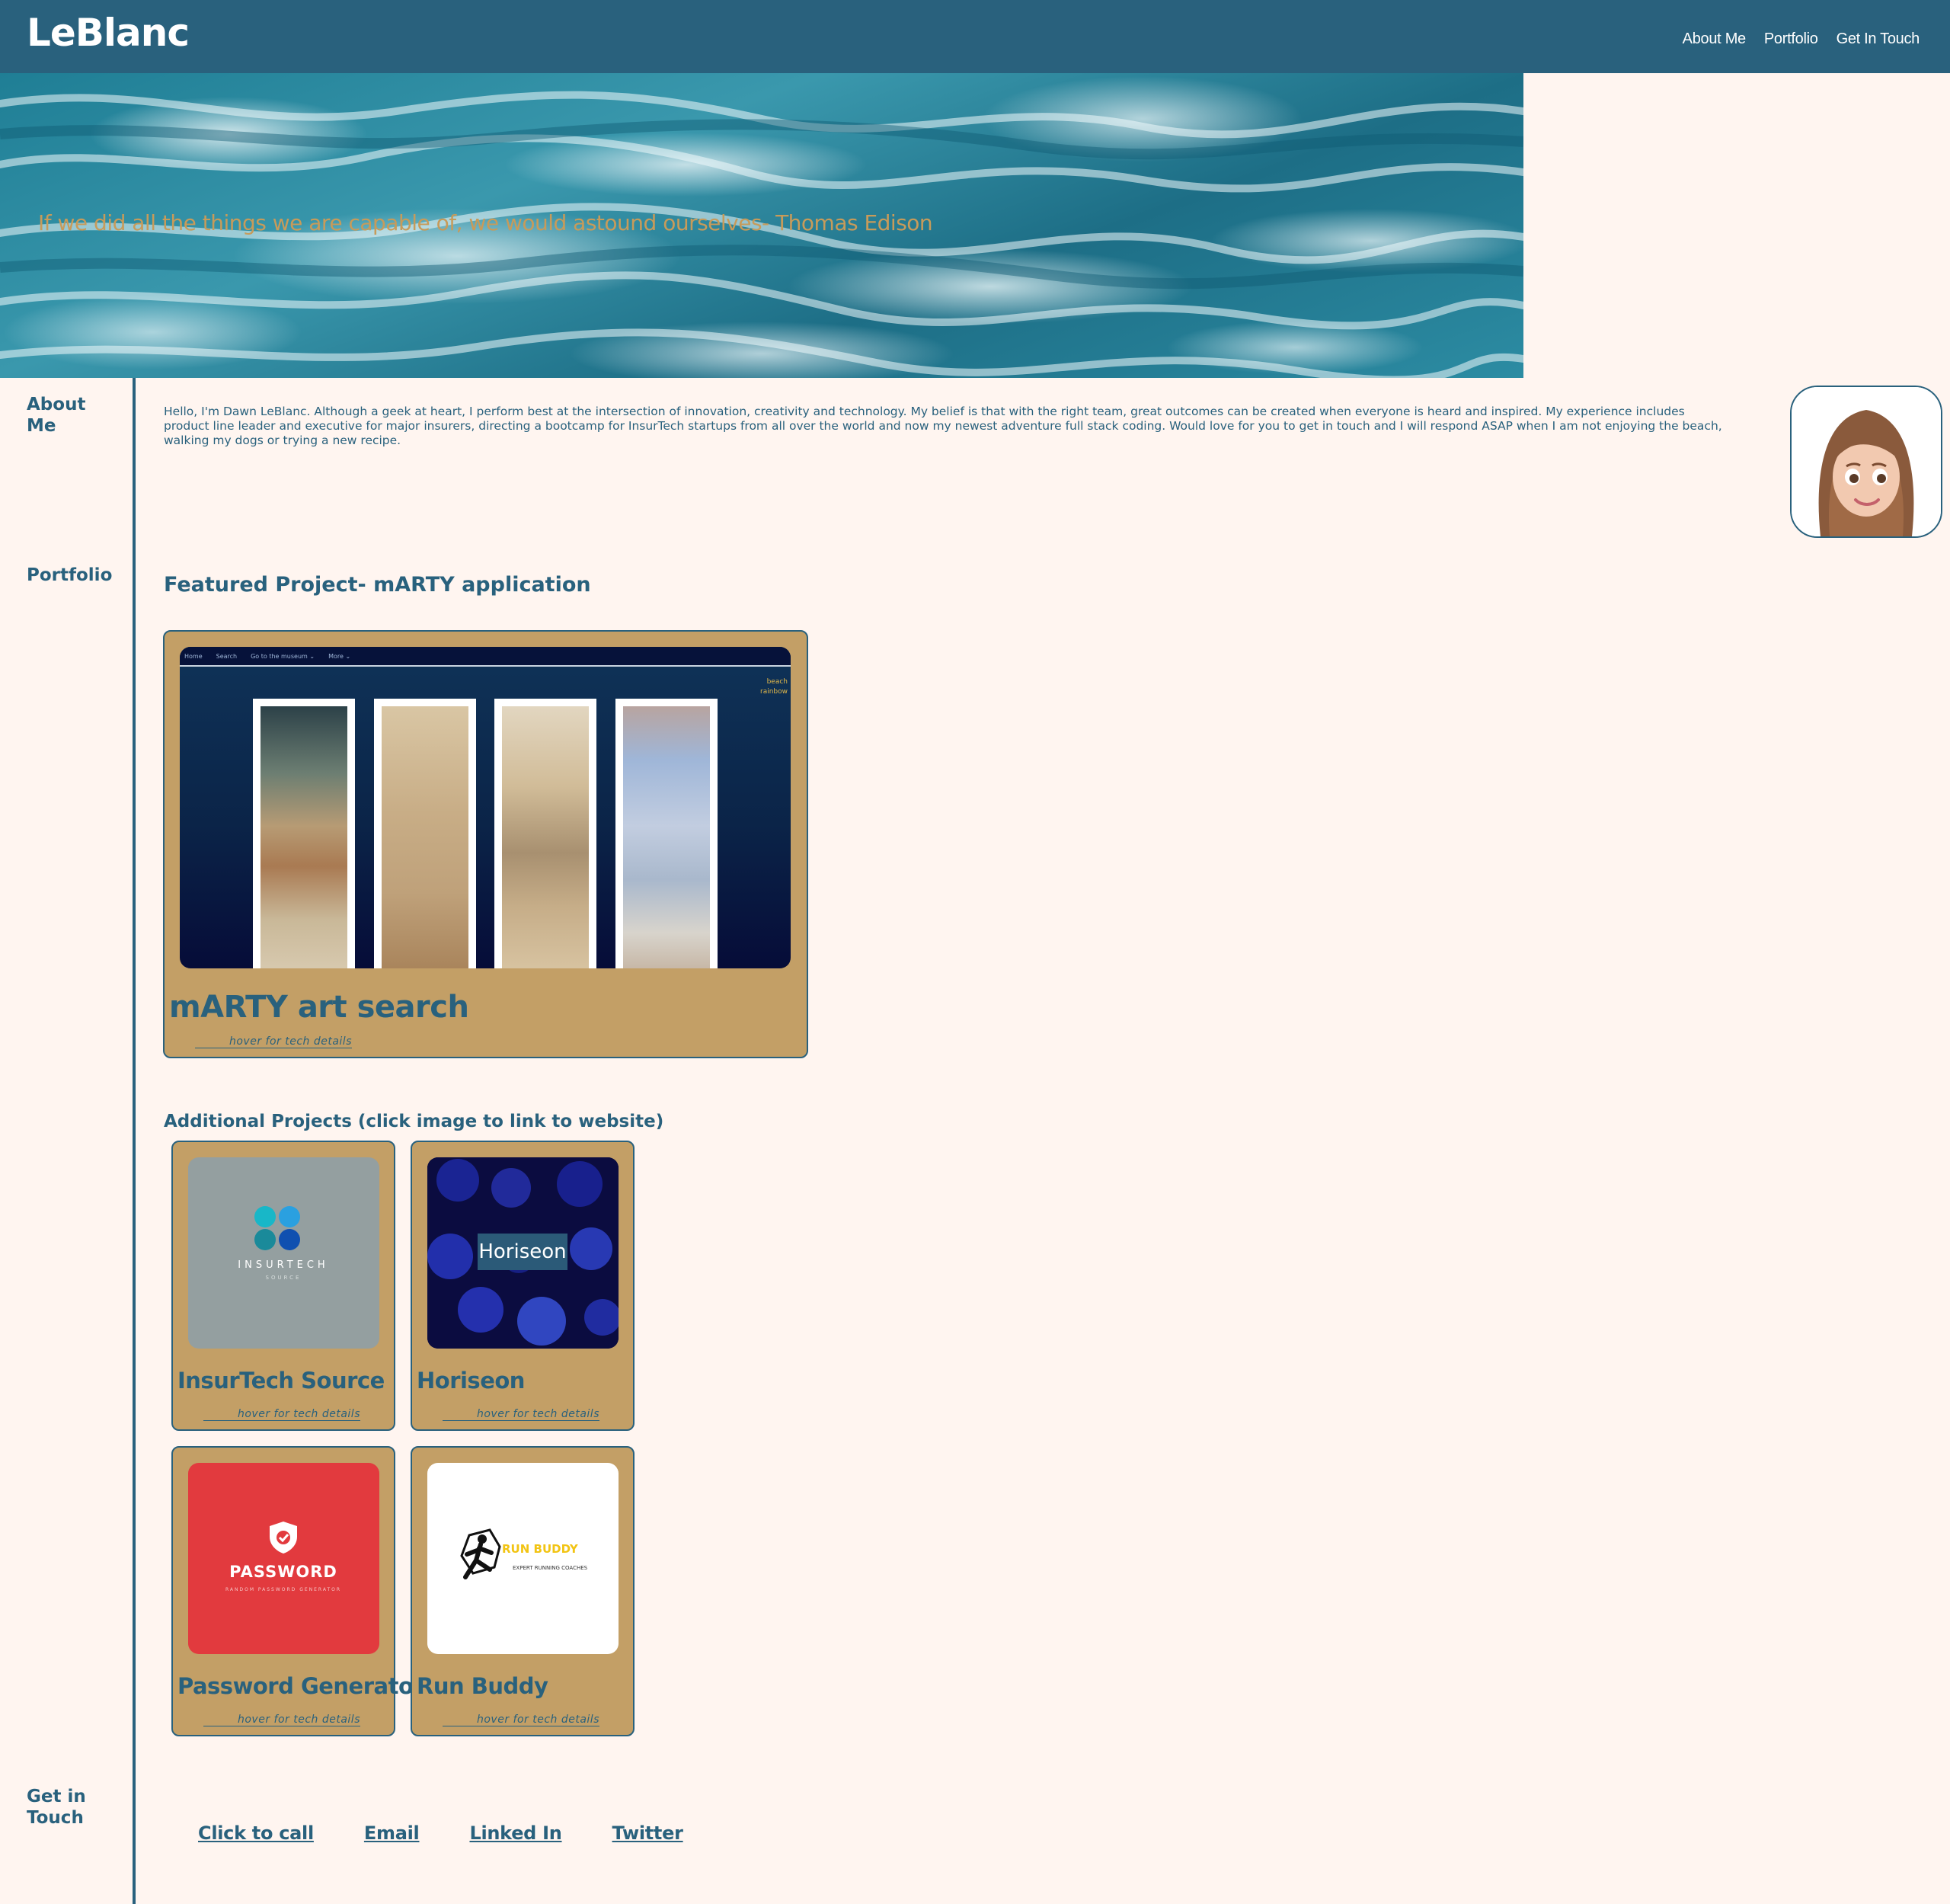 The width and height of the screenshot is (1950, 1904). What do you see at coordinates (281, 1381) in the screenshot?
I see `project-title: InsurTech Source` at bounding box center [281, 1381].